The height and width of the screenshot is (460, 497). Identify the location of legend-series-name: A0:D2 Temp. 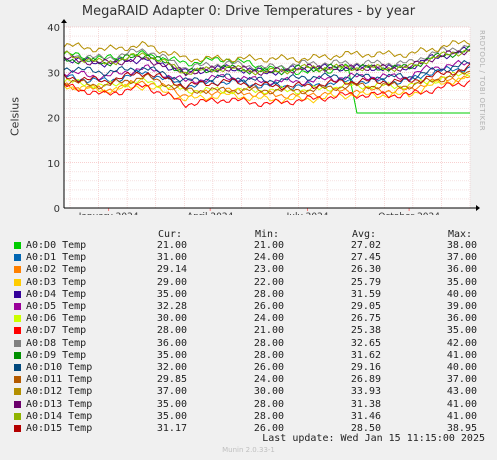
(56, 270).